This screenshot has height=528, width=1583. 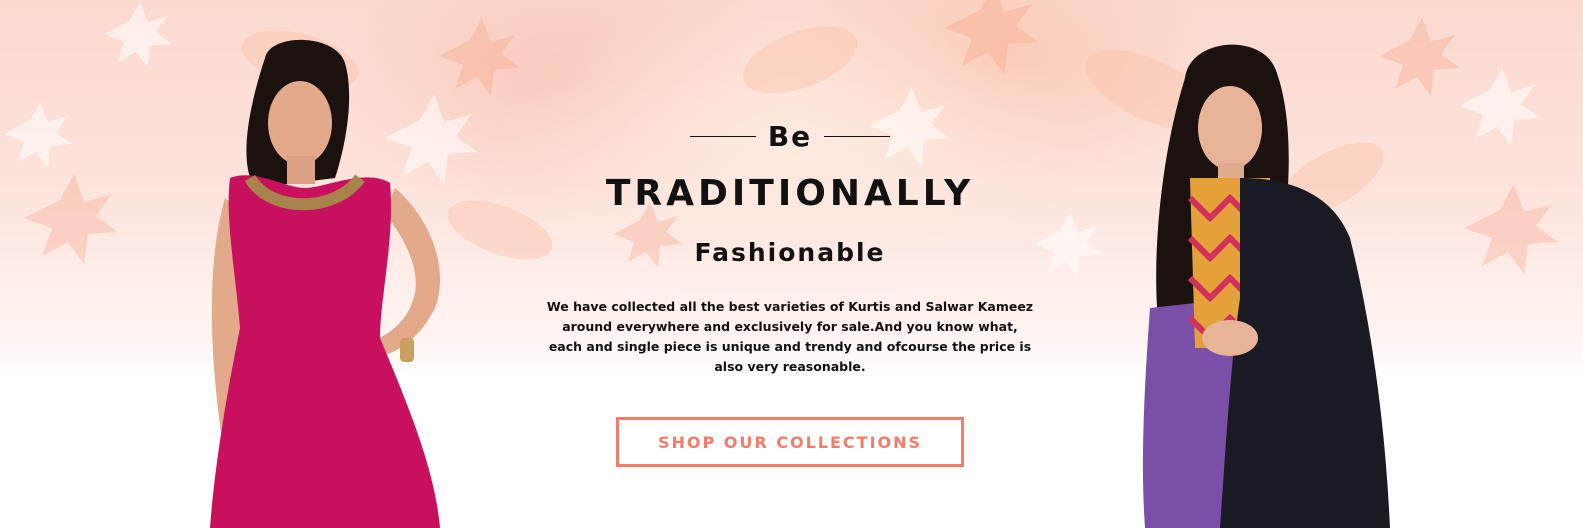 I want to click on headline: TRADITIONALLY, so click(x=790, y=193).